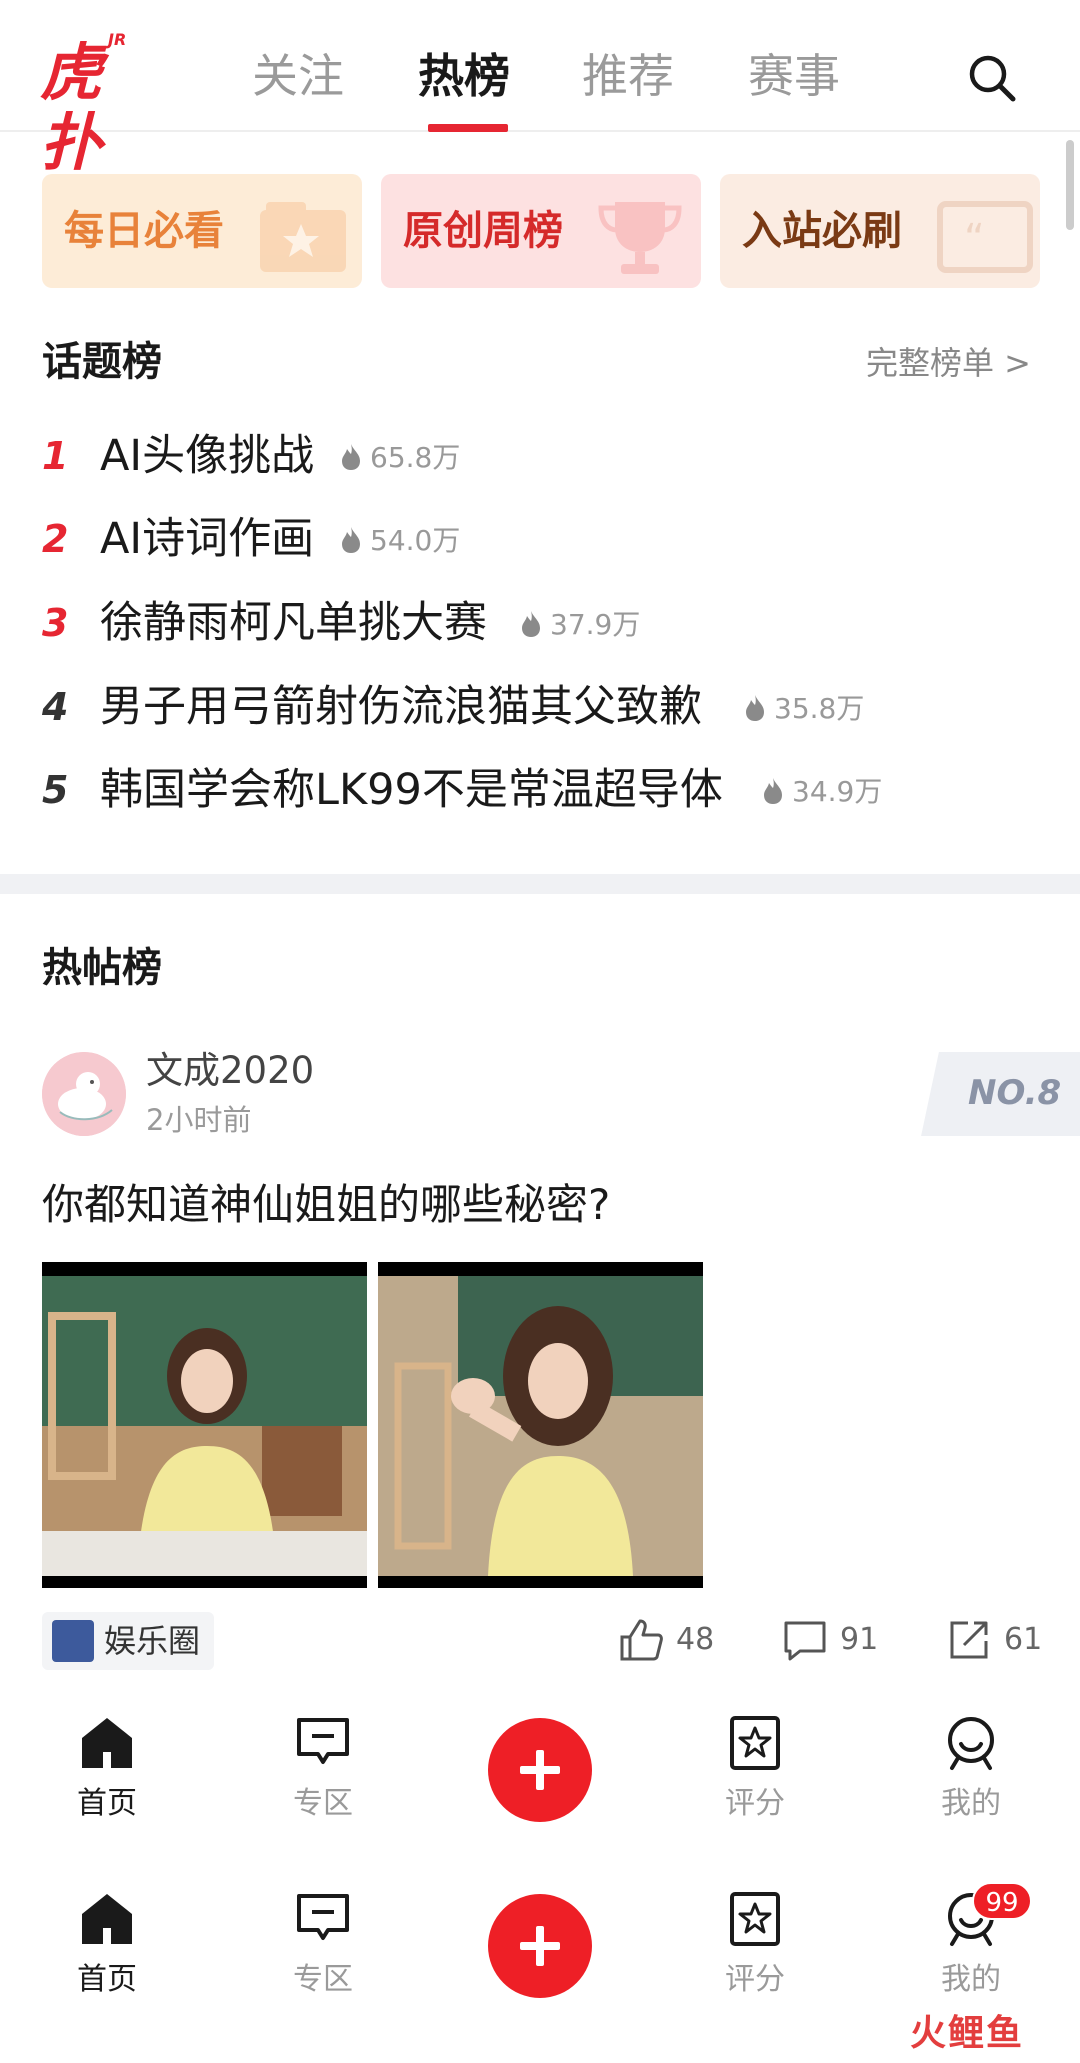  What do you see at coordinates (326, 1205) in the screenshot?
I see `post-title: 你都知道神仙姐姐的哪些秘密?` at bounding box center [326, 1205].